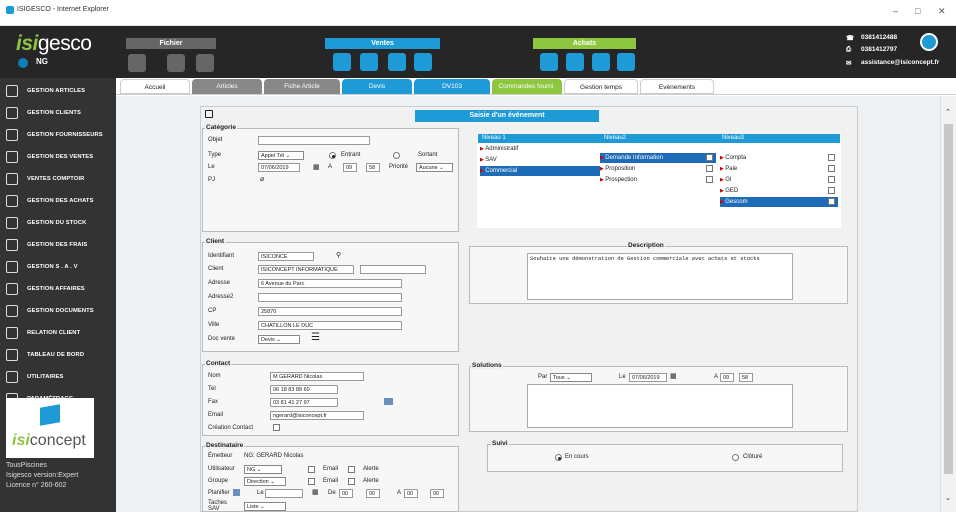 This screenshot has height=512, width=956. Describe the element at coordinates (393, 269) in the screenshot. I see `client-extra-input` at that location.